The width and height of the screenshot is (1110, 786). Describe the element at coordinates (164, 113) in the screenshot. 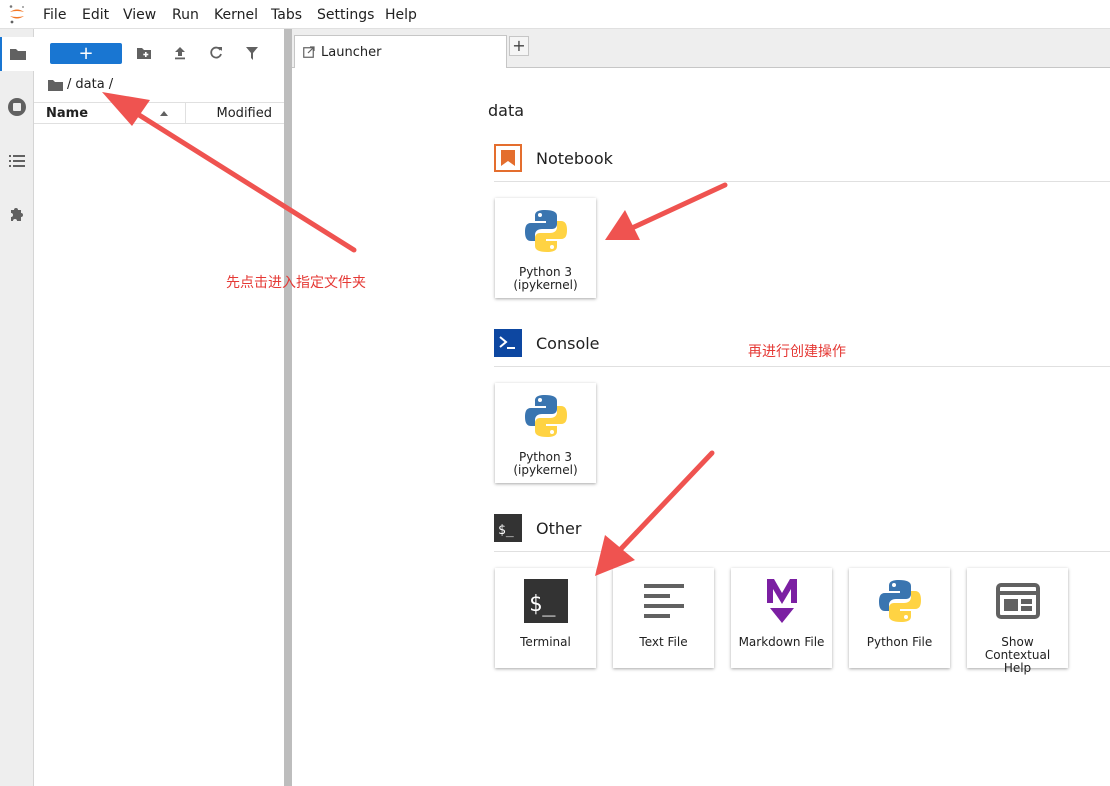

I see `sort-ascending-icon` at that location.